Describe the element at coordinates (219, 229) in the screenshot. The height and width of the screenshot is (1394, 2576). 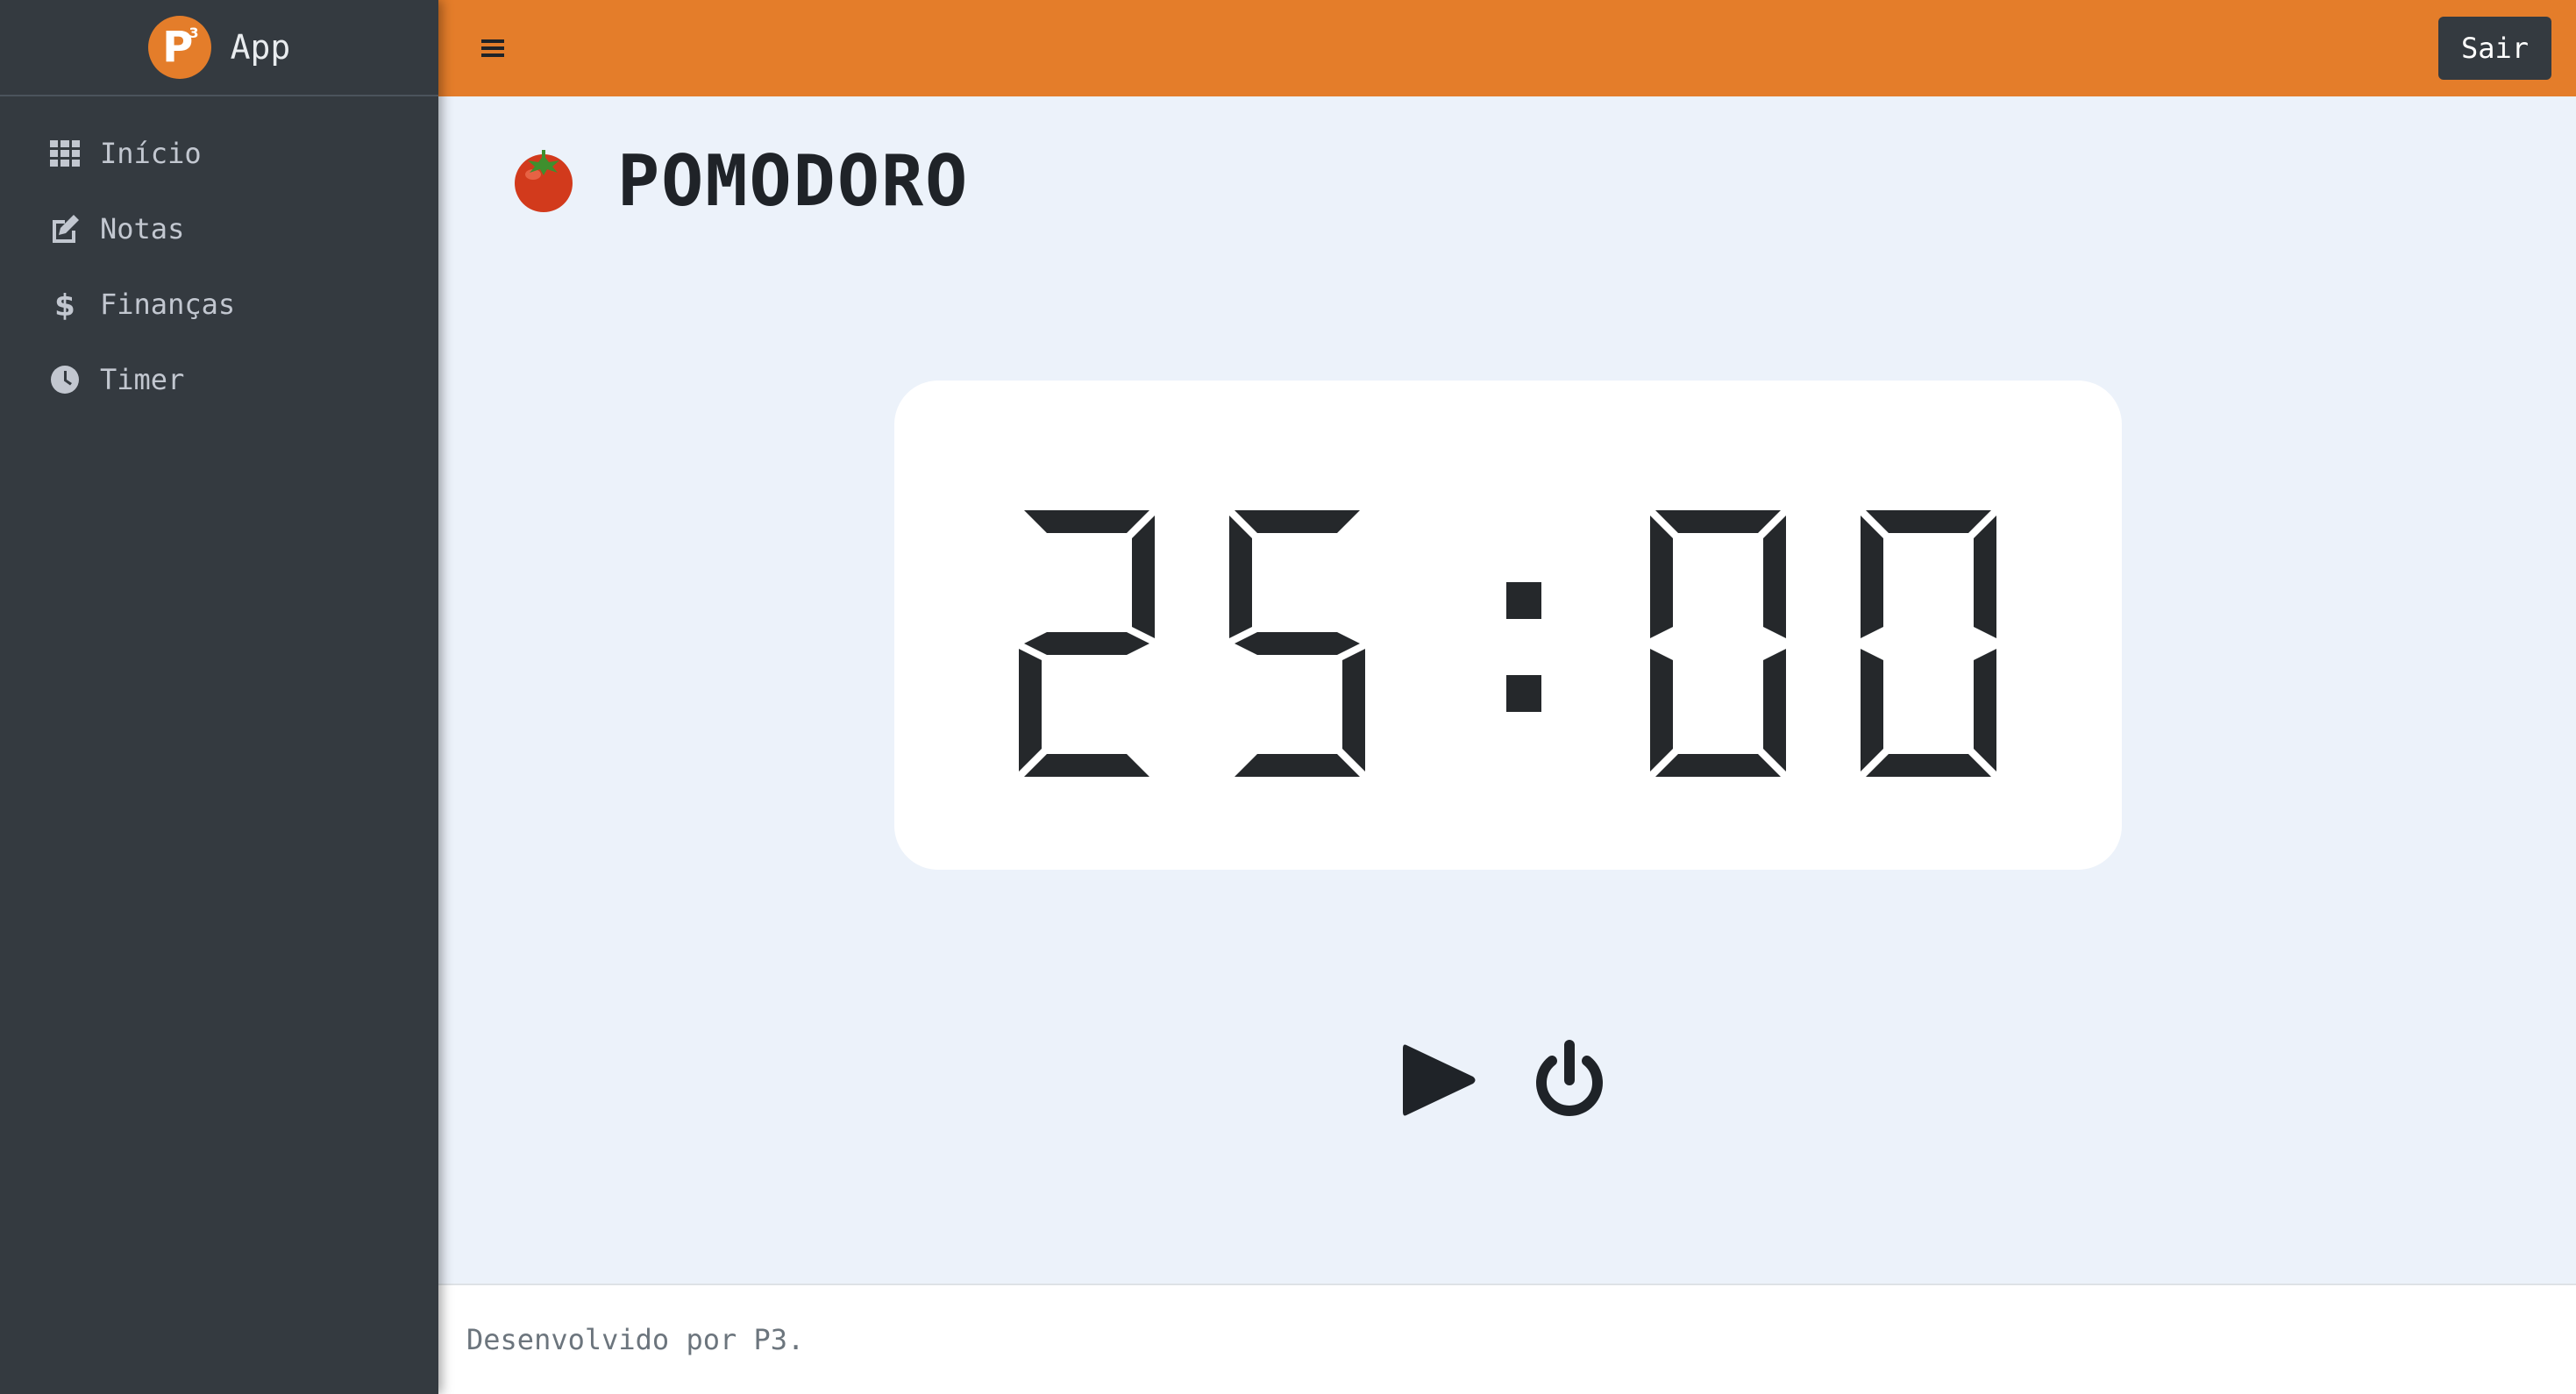
I see `sidebar-item-notas: Notas` at that location.